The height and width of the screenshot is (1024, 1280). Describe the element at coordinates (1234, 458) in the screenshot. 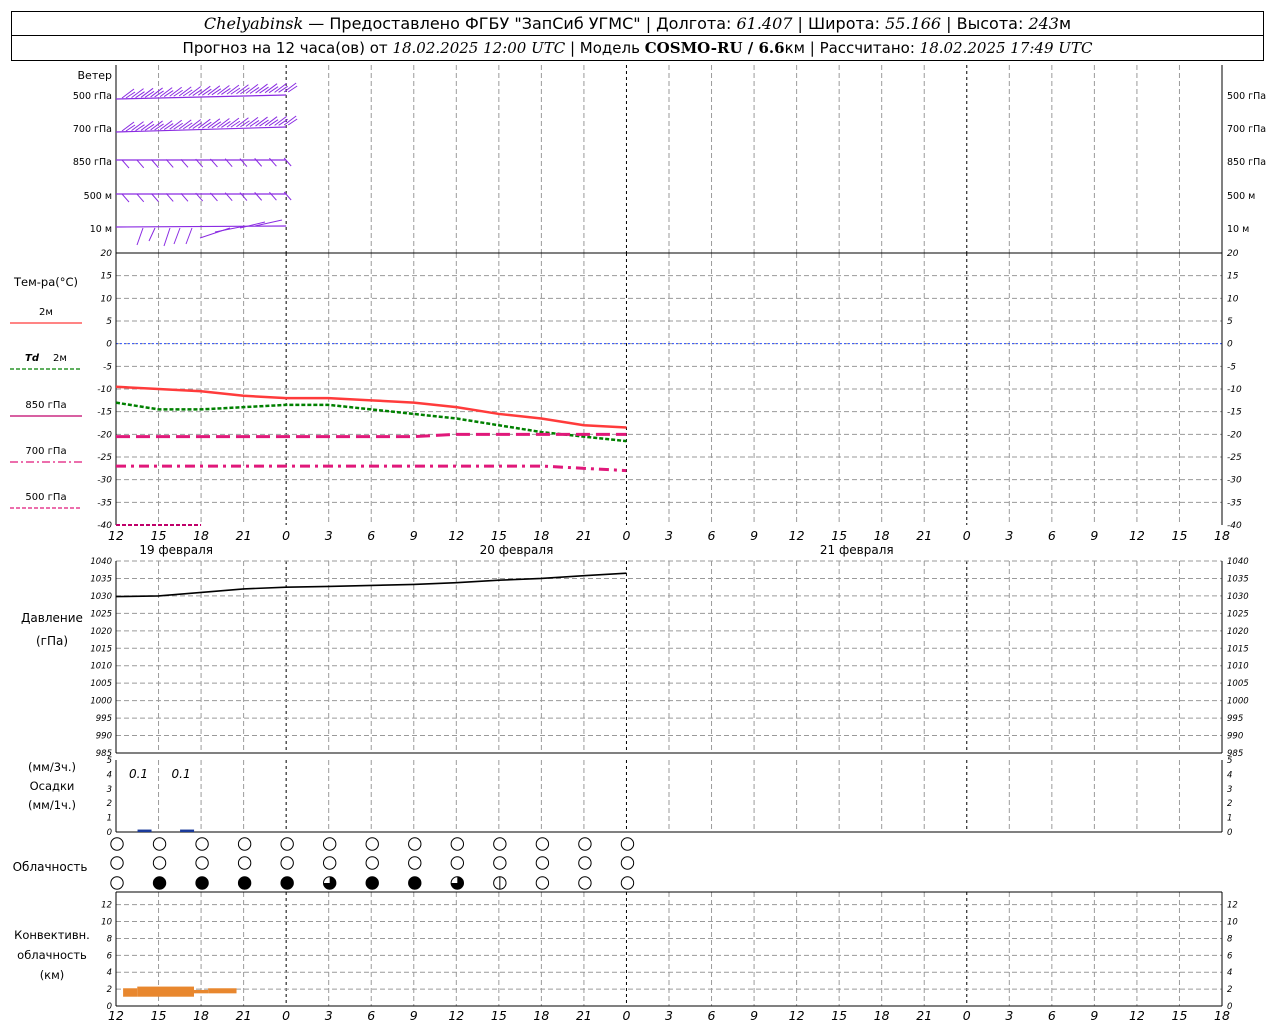

I see `temp-tick-right: -25` at that location.